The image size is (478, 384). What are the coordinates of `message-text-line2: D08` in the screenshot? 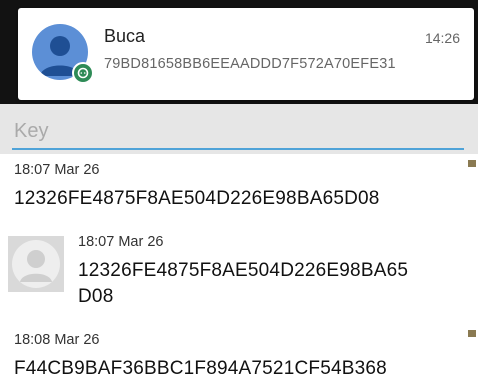 It's located at (96, 296).